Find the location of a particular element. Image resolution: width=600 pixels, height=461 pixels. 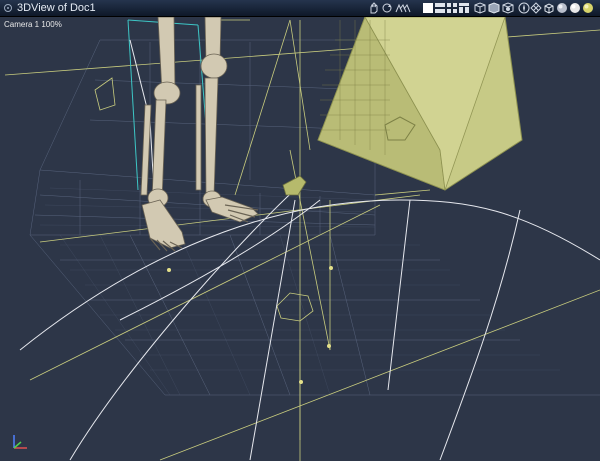

single-view-icon is located at coordinates (428, 8).